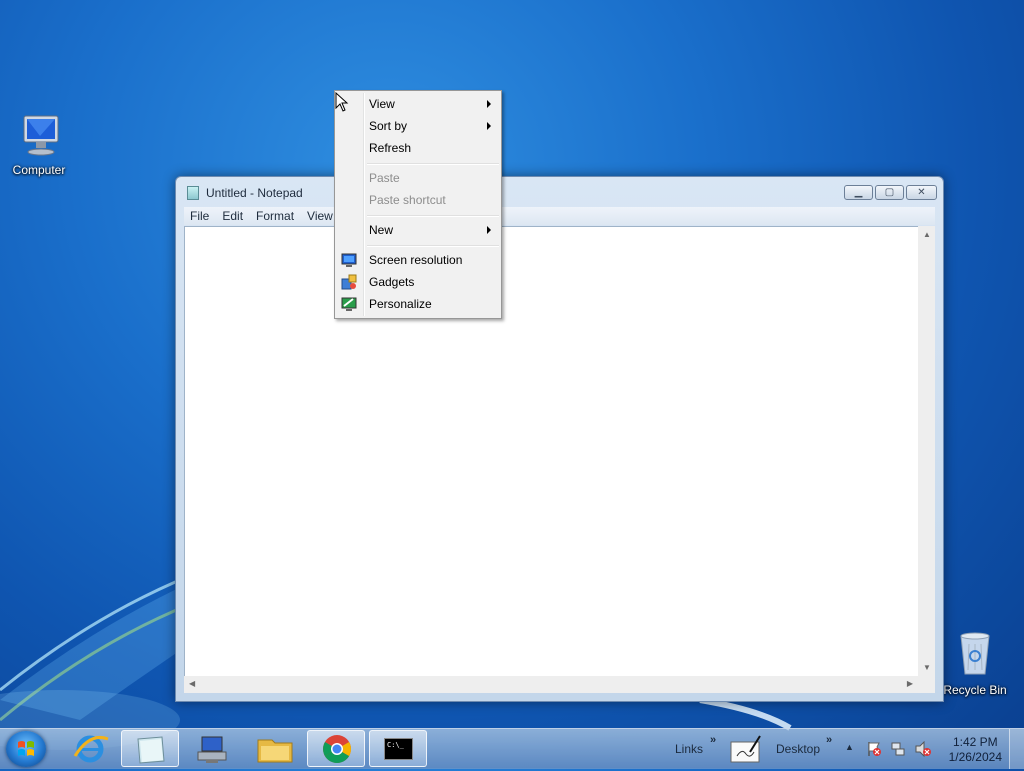  What do you see at coordinates (382, 104) in the screenshot?
I see `menu-item-label: View` at bounding box center [382, 104].